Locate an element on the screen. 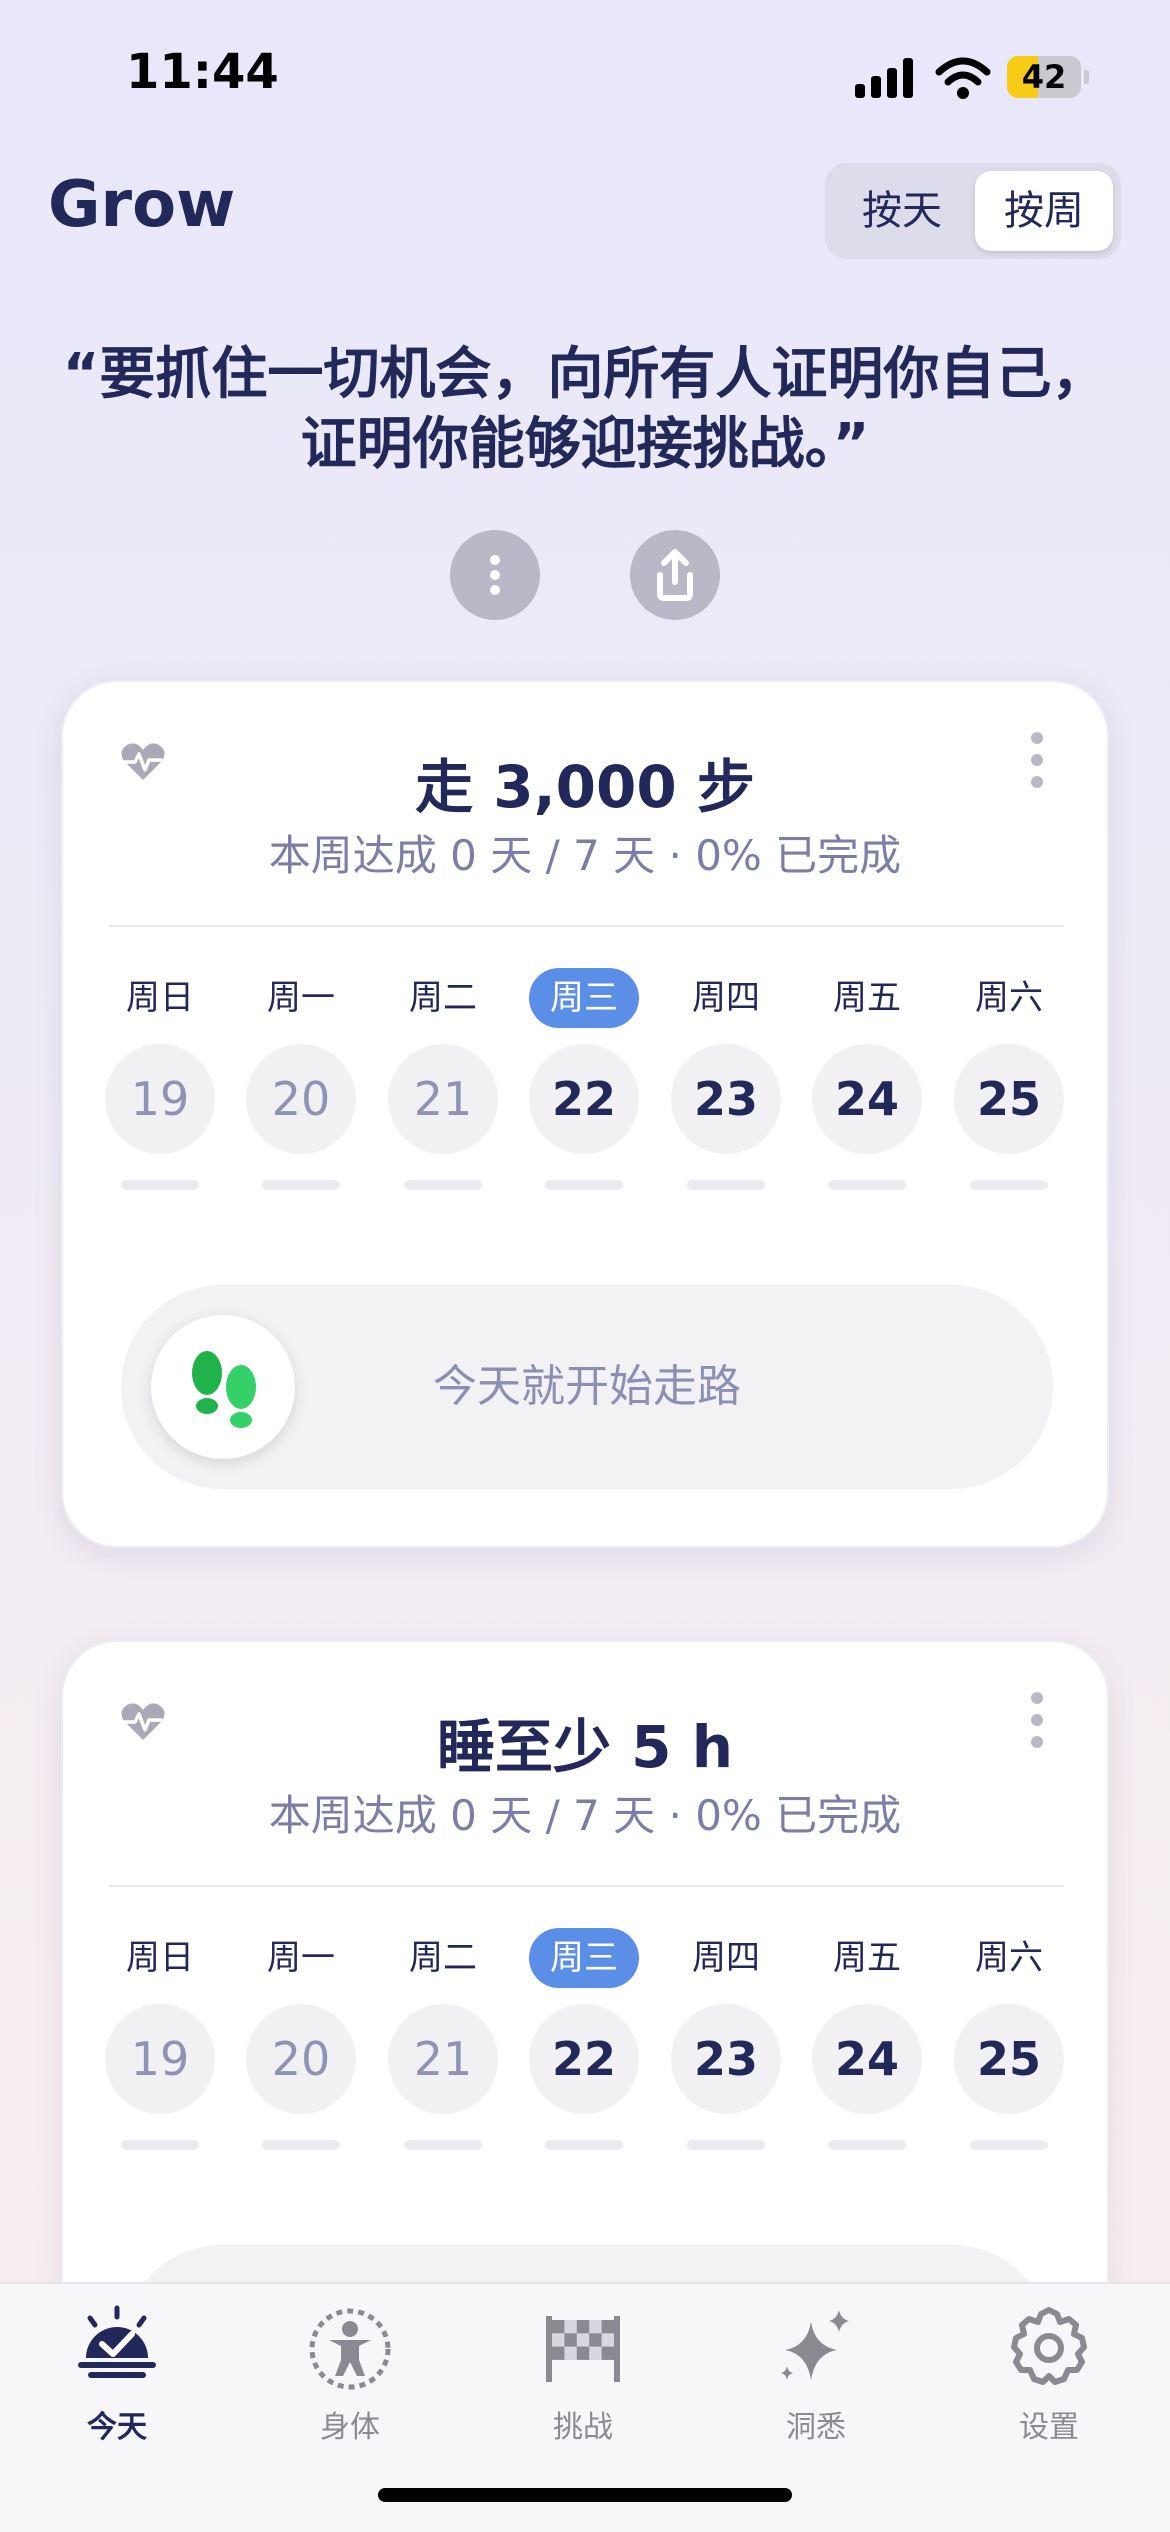 This screenshot has height=2532, width=1170. tab-body: 身体 is located at coordinates (350, 2374).